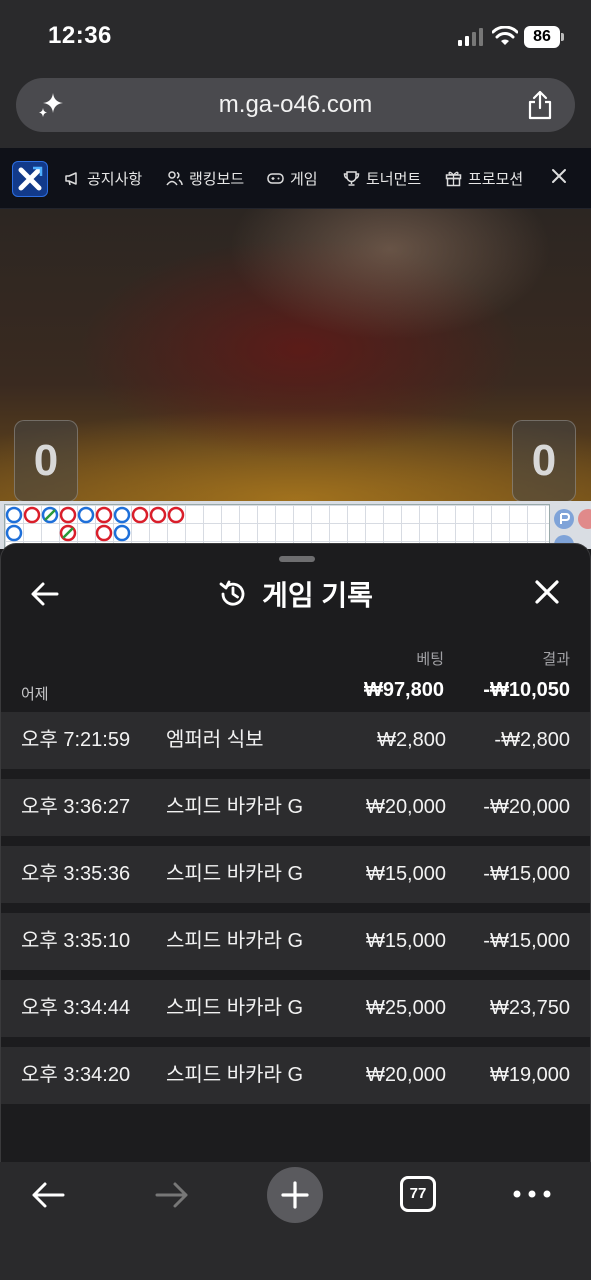 The image size is (591, 1280). What do you see at coordinates (76, 1008) in the screenshot?
I see `row-time: 오후 3:34:44` at bounding box center [76, 1008].